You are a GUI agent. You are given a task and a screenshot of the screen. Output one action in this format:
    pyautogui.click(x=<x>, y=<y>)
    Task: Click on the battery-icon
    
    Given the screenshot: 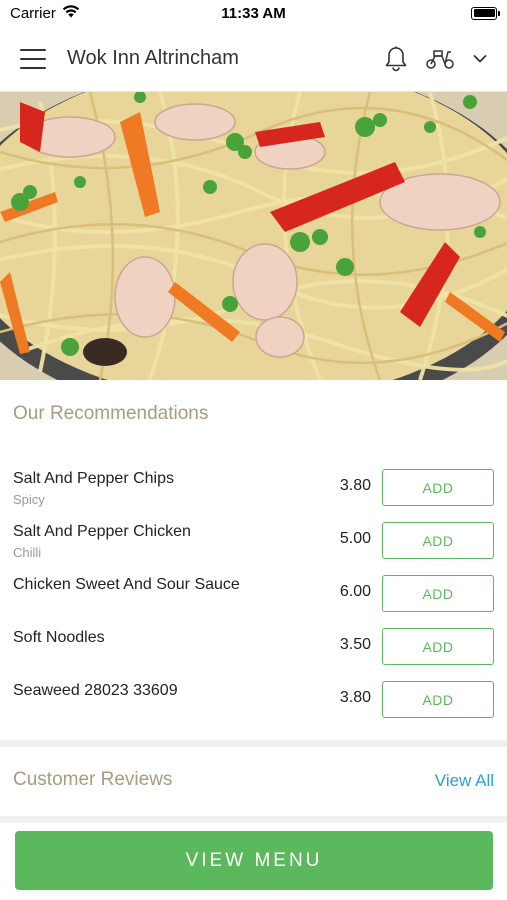 What is the action you would take?
    pyautogui.click(x=485, y=13)
    